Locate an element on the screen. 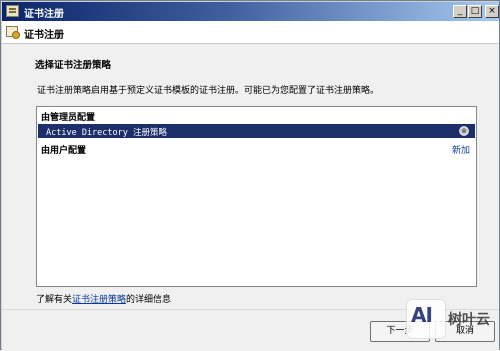 This screenshot has height=351, width=500. section-description: 证书注册策略启用基于预定义证书模板的证书注册。可能已为您配置了证书注册策略。 is located at coordinates (208, 91).